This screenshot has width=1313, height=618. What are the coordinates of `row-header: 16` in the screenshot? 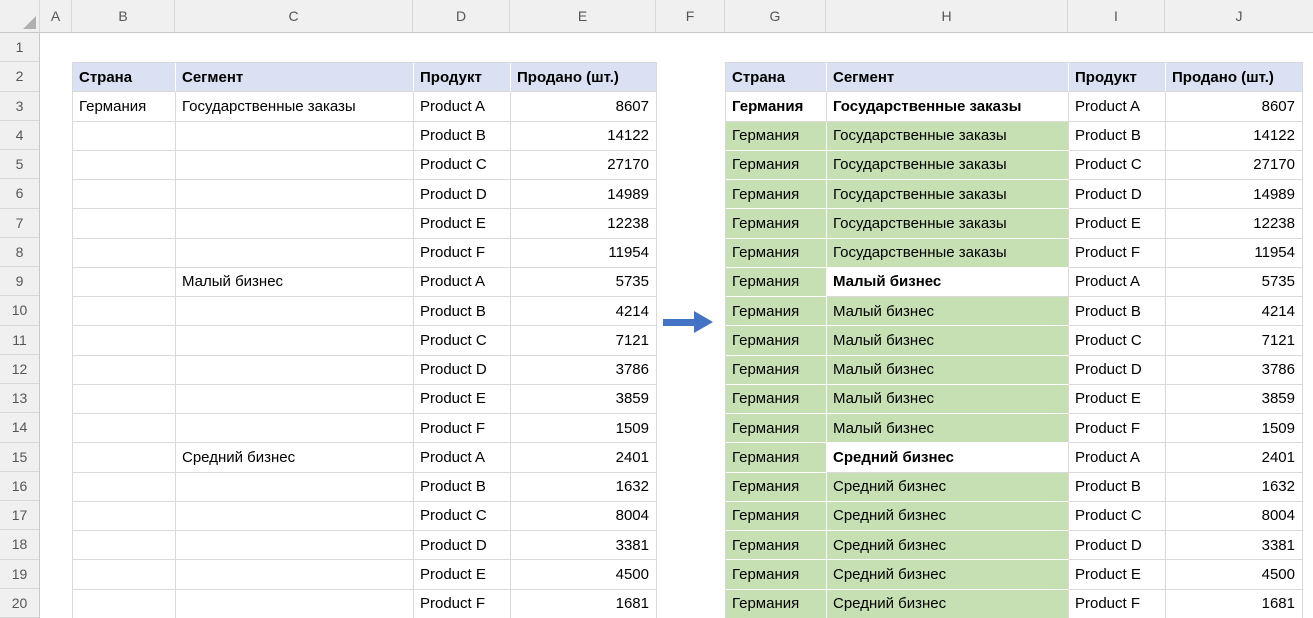 It's located at (19, 486).